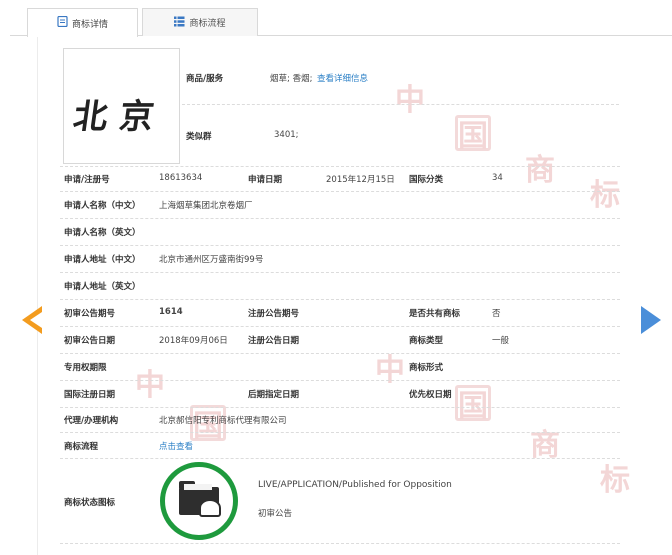  I want to click on intl-class-value: 34, so click(497, 178).